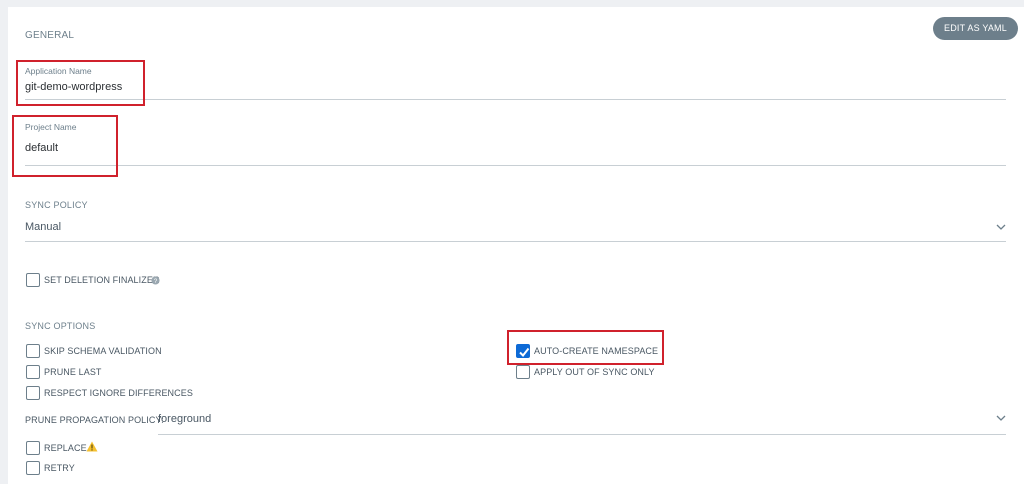  What do you see at coordinates (59, 468) in the screenshot?
I see `retry-label: RETRY` at bounding box center [59, 468].